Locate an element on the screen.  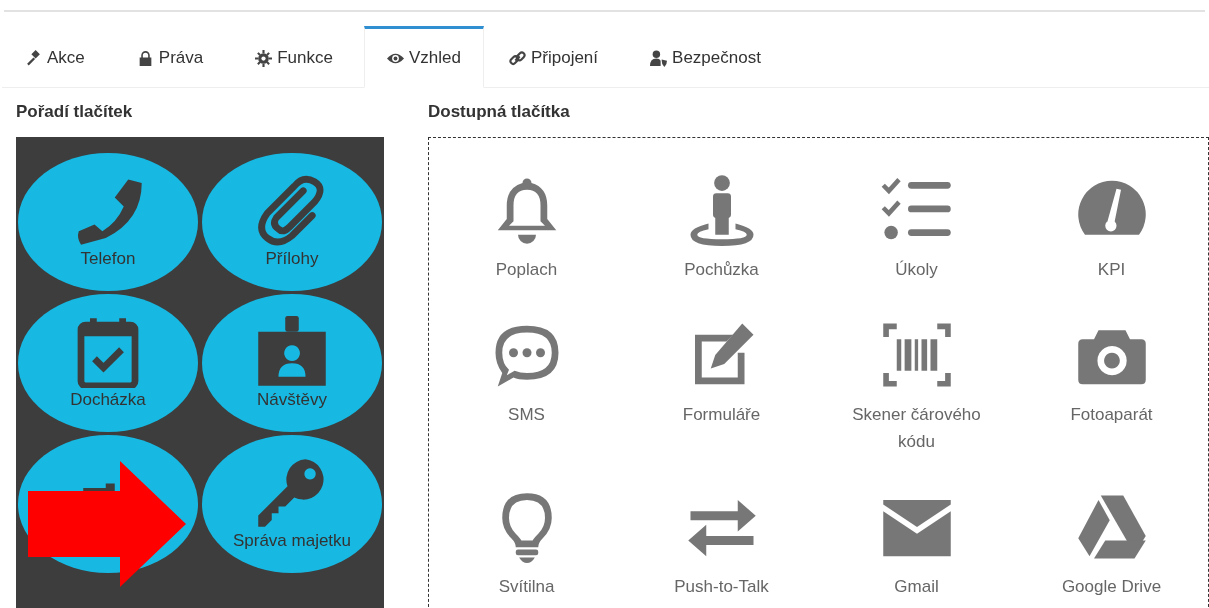
section-title: Pořadí tlačítek is located at coordinates (74, 112).